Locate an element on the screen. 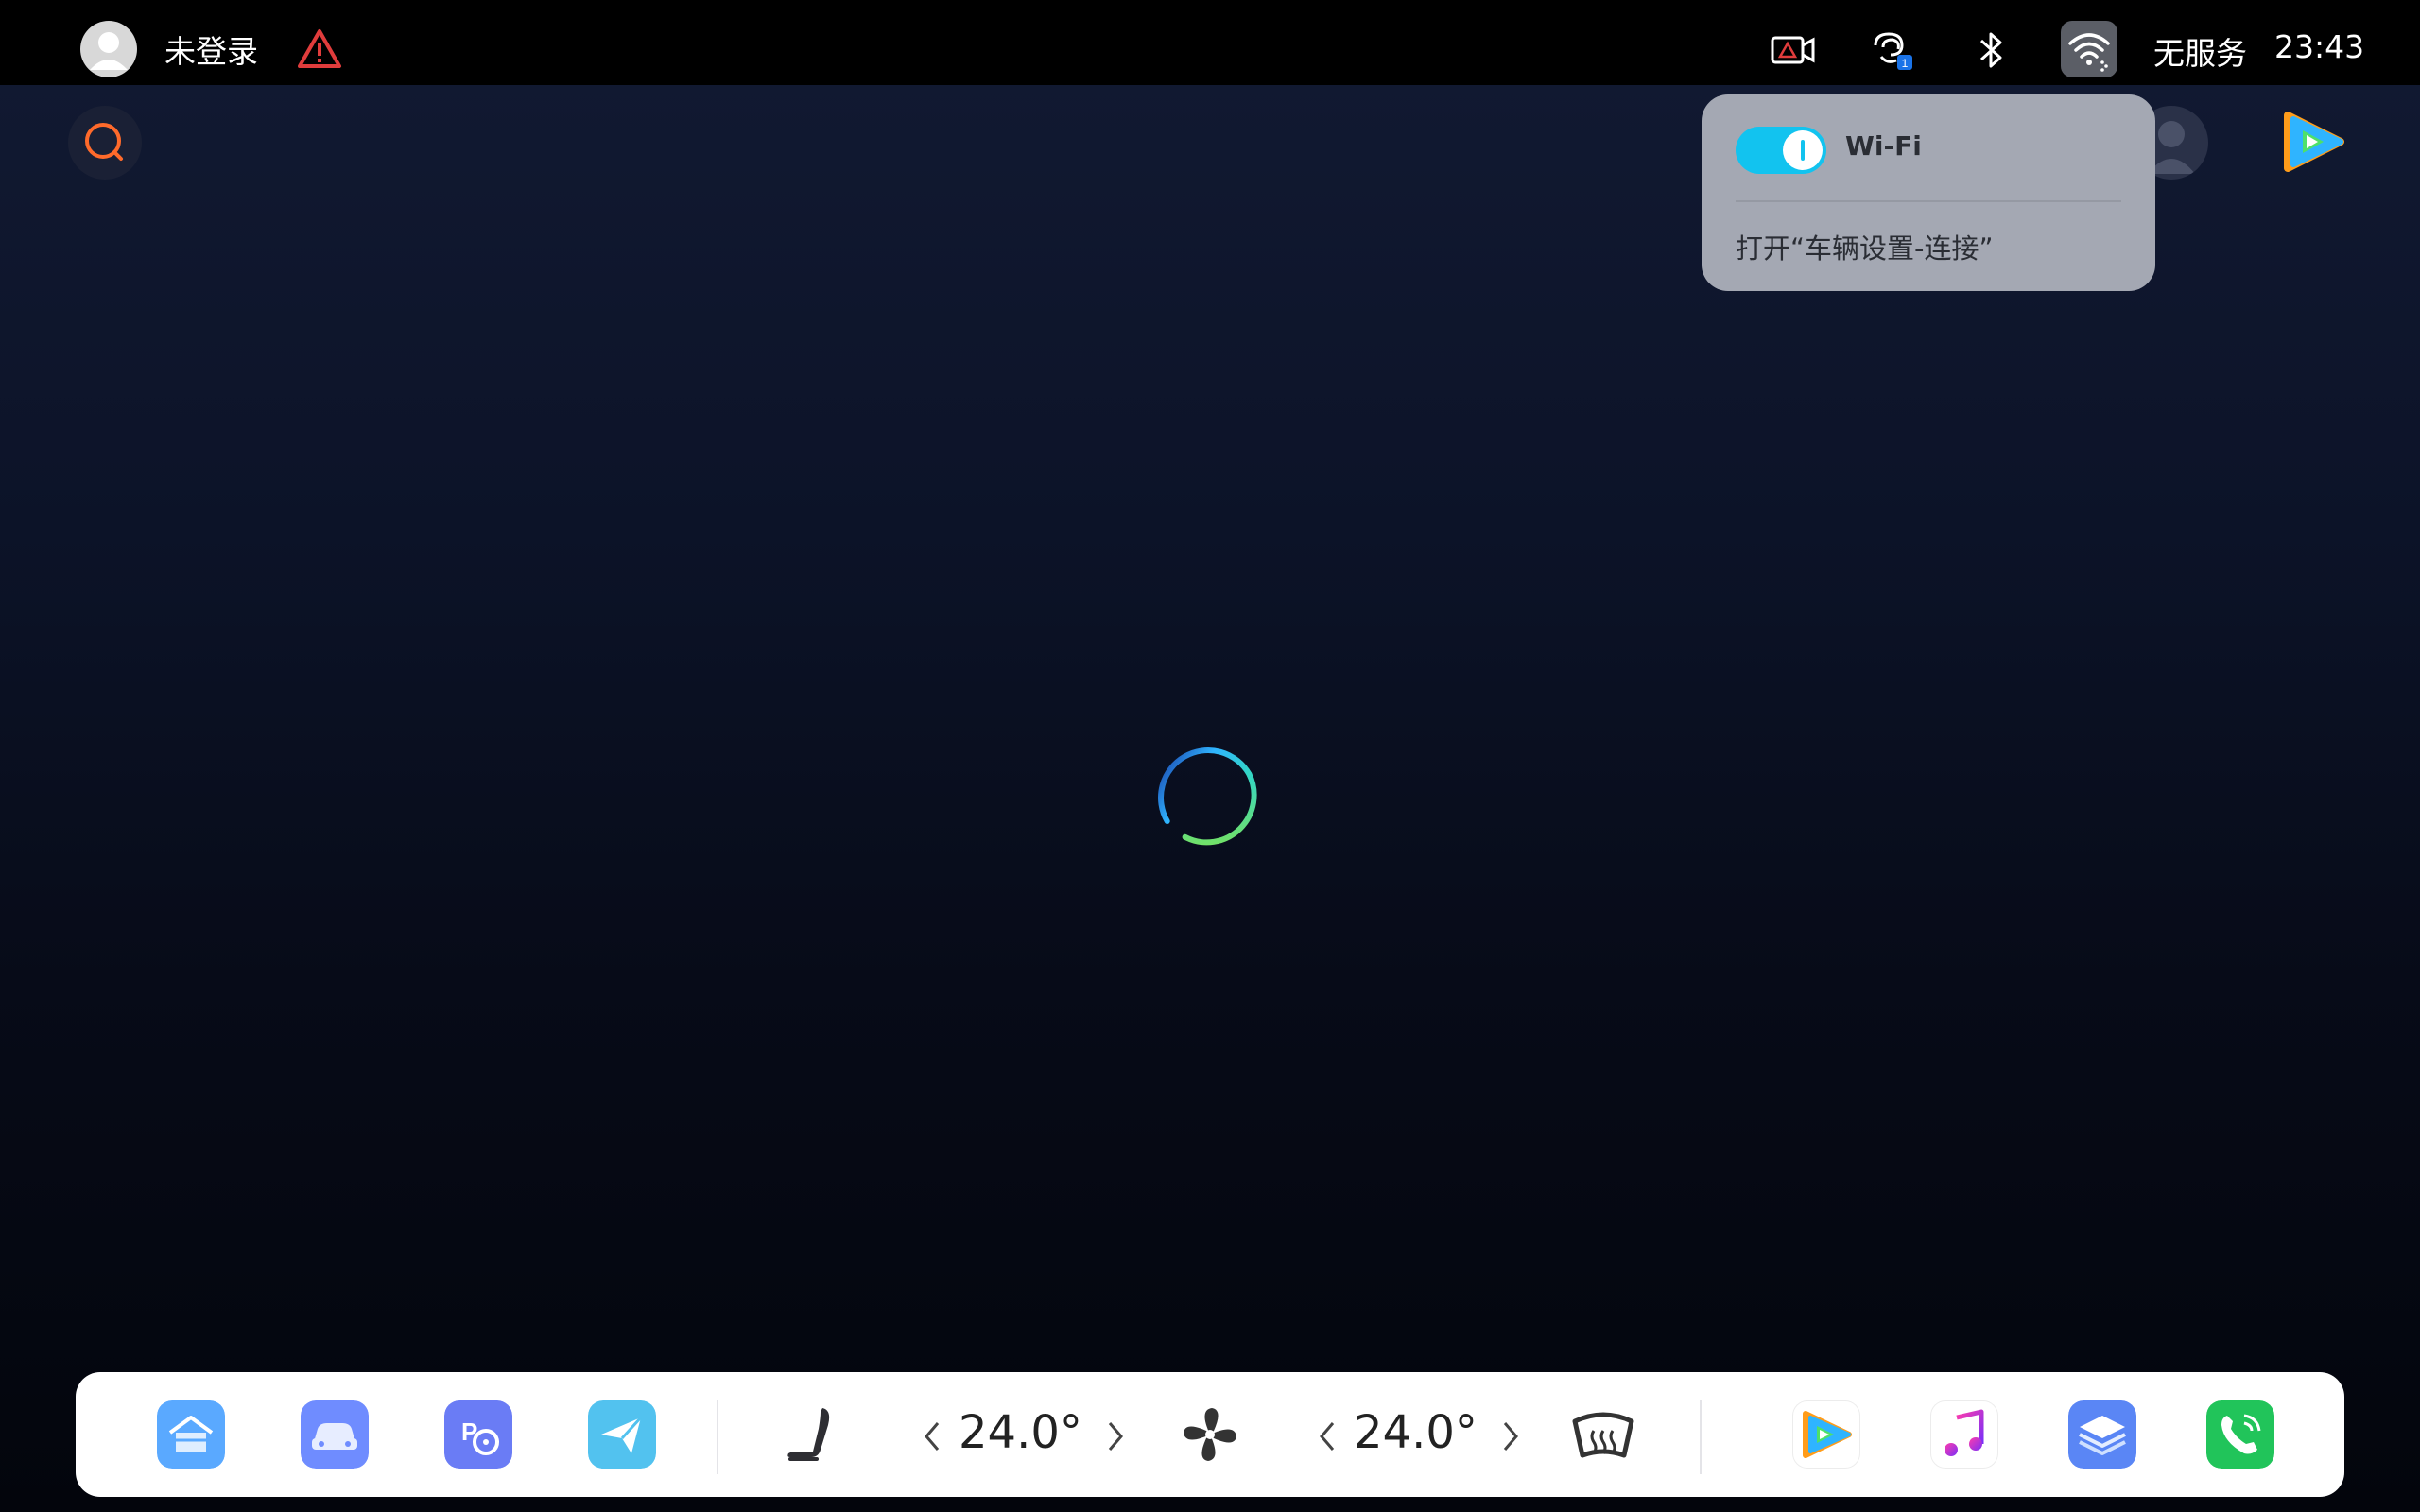 The image size is (2420, 1512). search-icon is located at coordinates (104, 142).